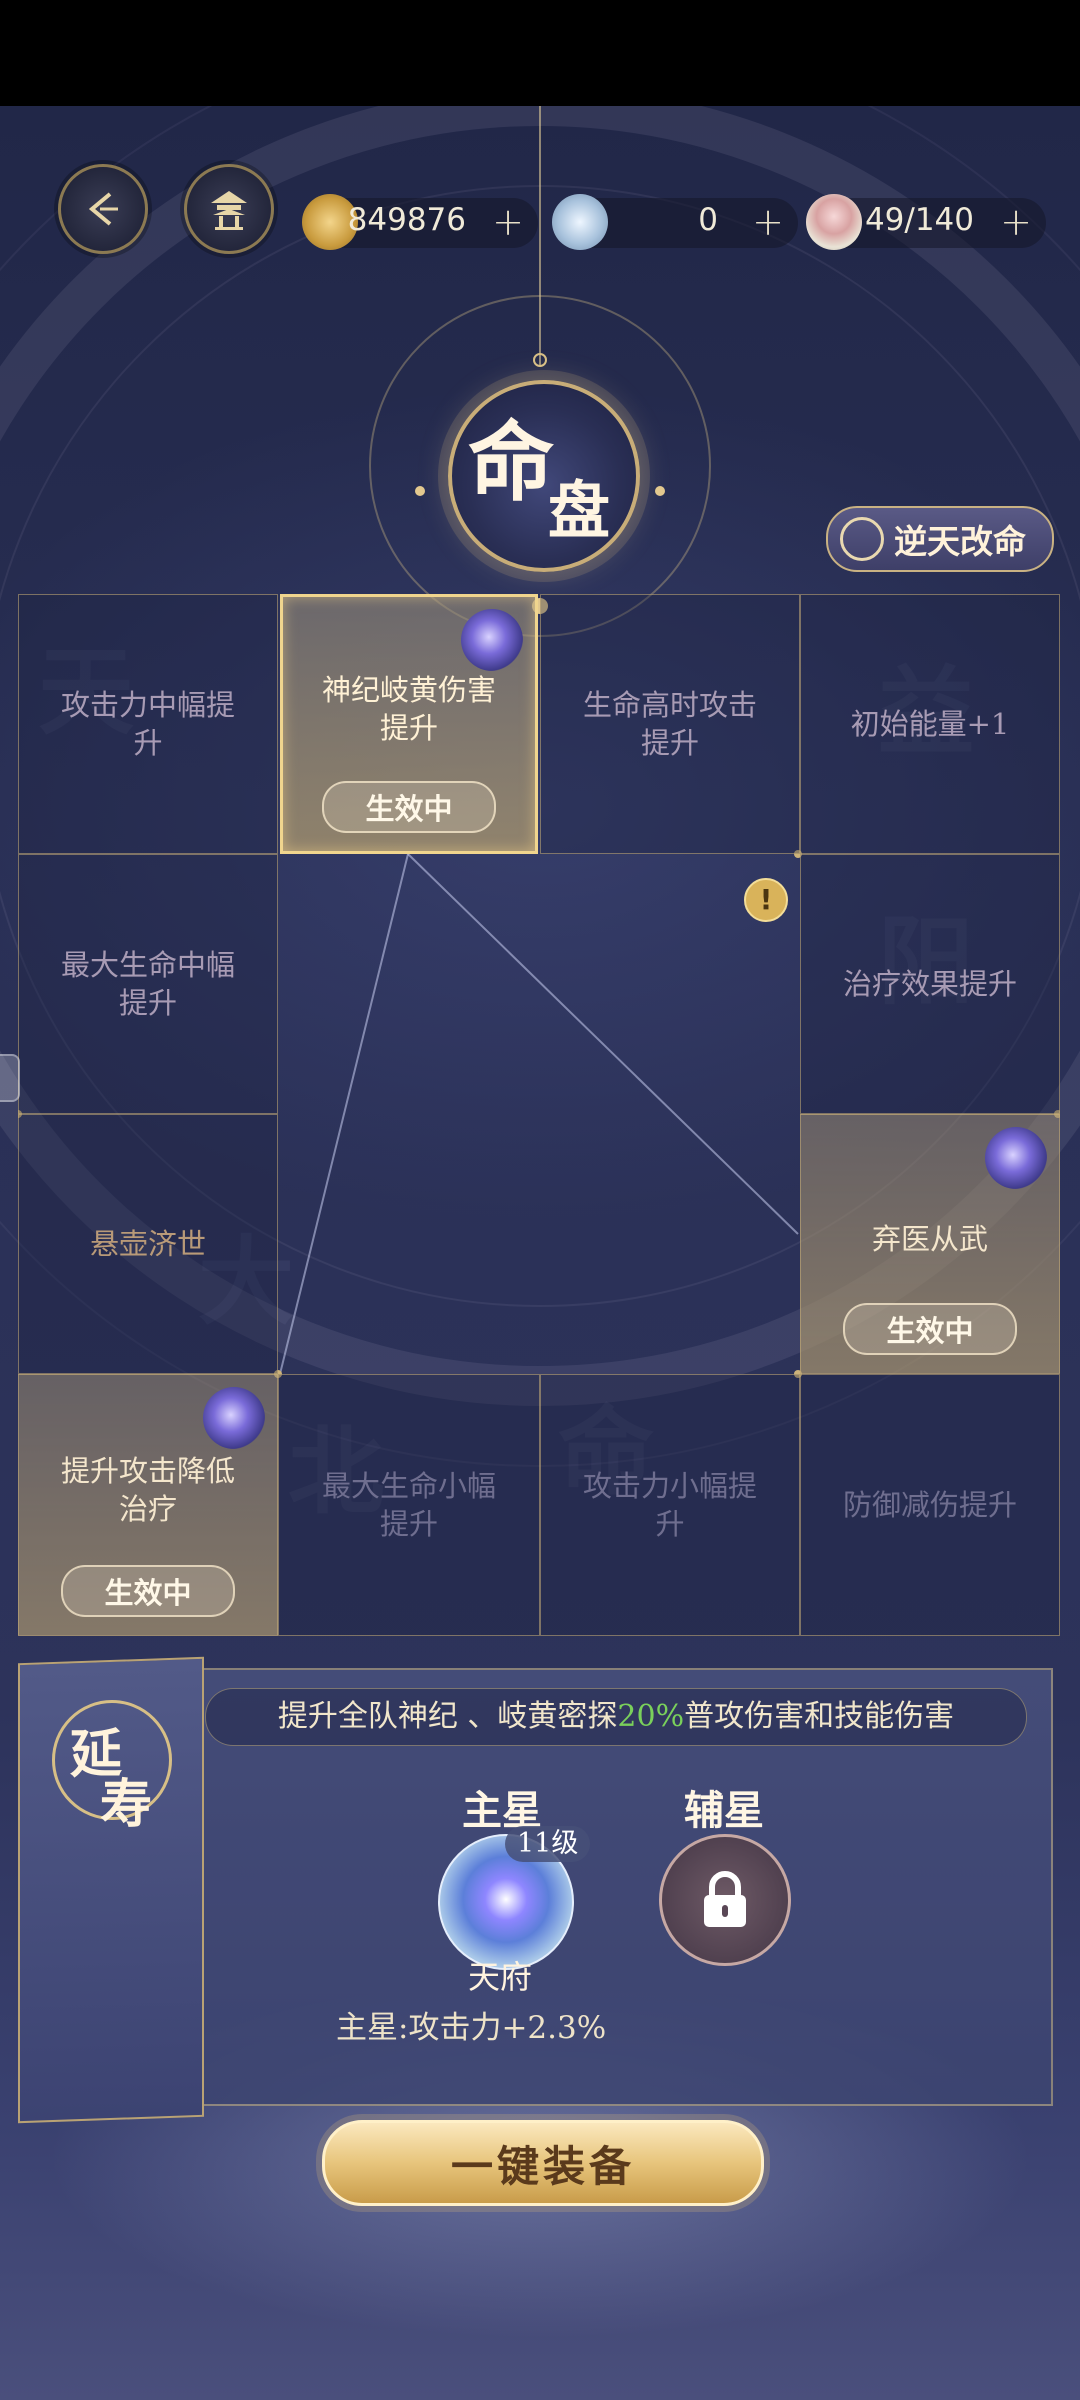  Describe the element at coordinates (724, 1810) in the screenshot. I see `sub-star-title: 辅星` at that location.